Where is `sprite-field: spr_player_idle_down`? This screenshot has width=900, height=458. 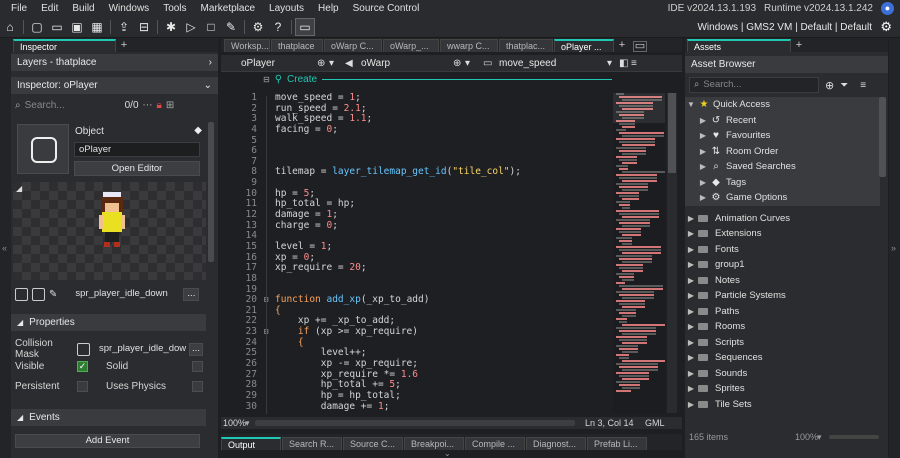 sprite-field: spr_player_idle_down is located at coordinates (125, 294).